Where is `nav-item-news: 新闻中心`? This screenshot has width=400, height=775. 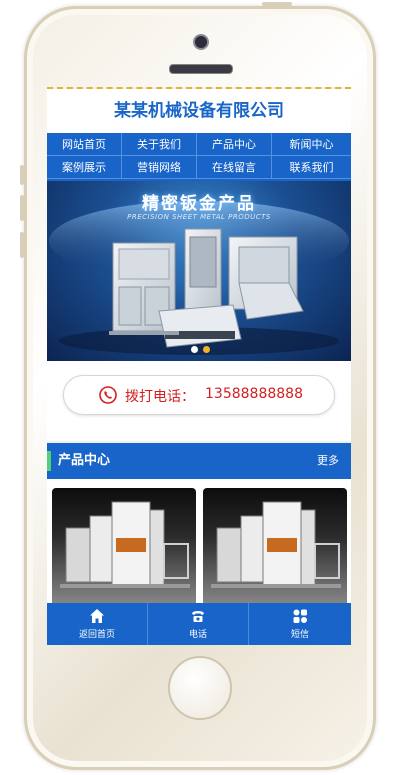
nav-item-news: 新闻中心 is located at coordinates (311, 144).